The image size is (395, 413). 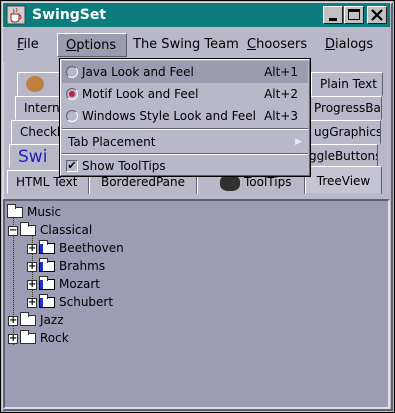 I want to click on maximize-icon, so click(x=354, y=14).